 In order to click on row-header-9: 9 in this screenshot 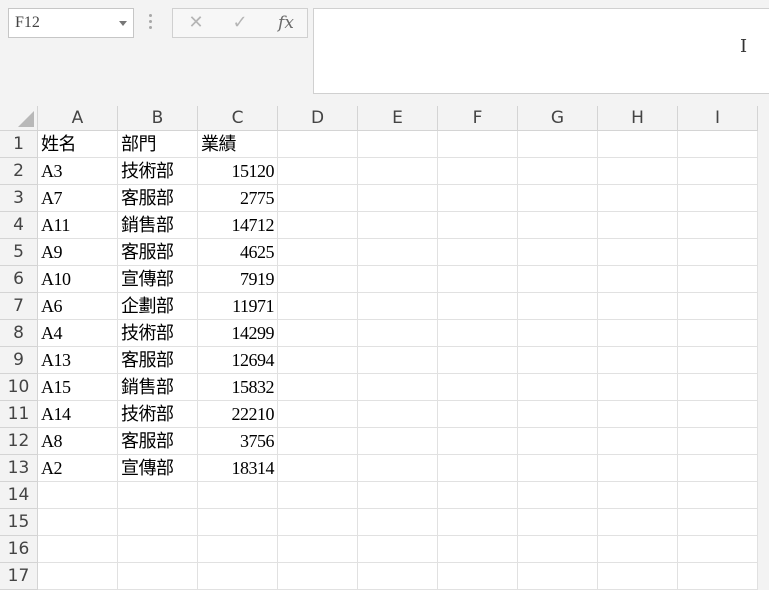, I will do `click(19, 360)`.